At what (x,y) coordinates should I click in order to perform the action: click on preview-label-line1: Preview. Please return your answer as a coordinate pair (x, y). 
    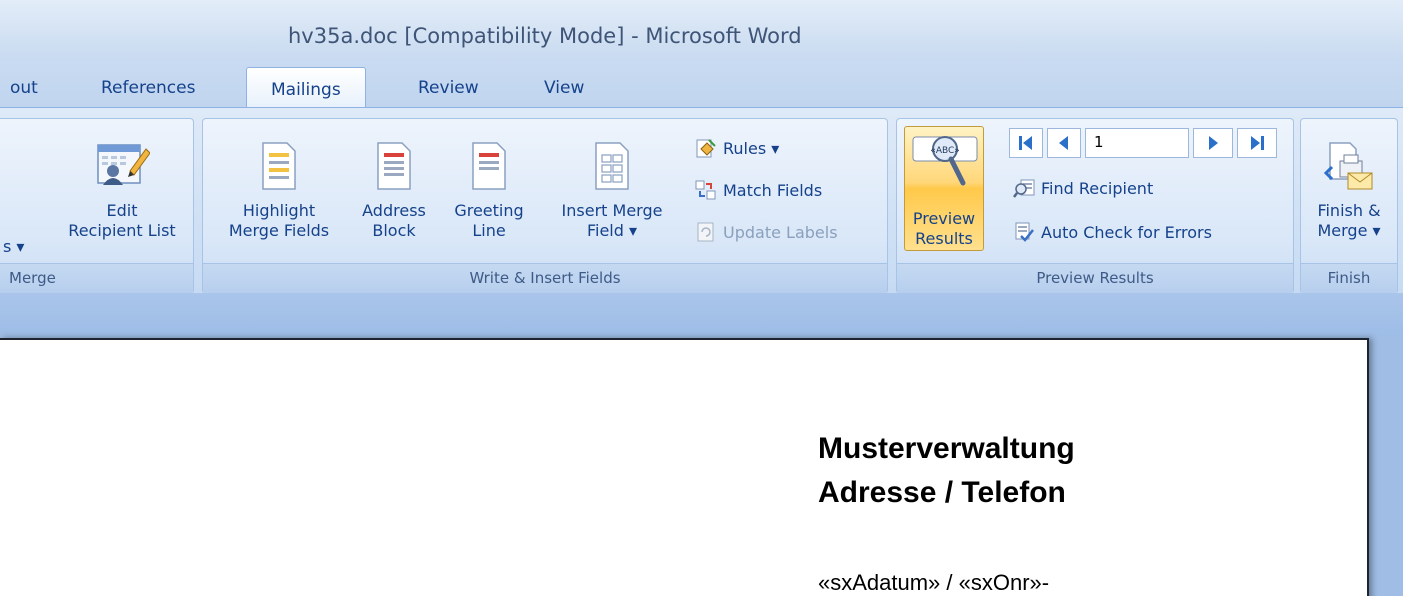
    Looking at the image, I should click on (944, 218).